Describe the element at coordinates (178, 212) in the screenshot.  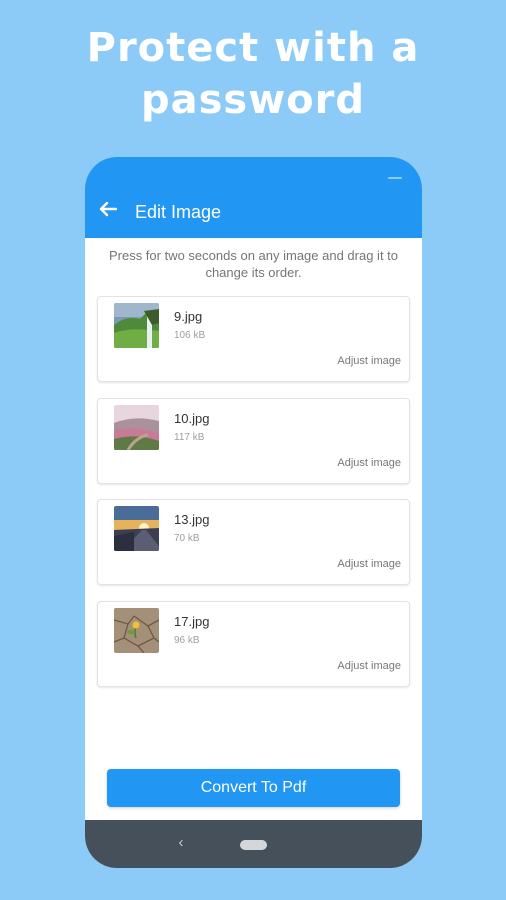
I see `page-title: Edit Image` at that location.